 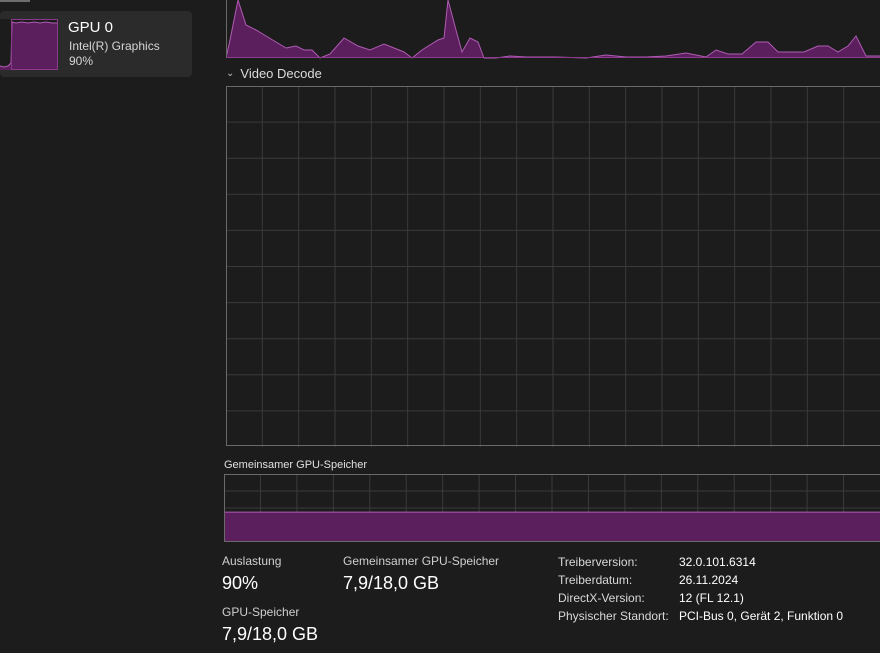 What do you see at coordinates (711, 598) in the screenshot?
I see `property-value: 12 (FL 12.1)` at bounding box center [711, 598].